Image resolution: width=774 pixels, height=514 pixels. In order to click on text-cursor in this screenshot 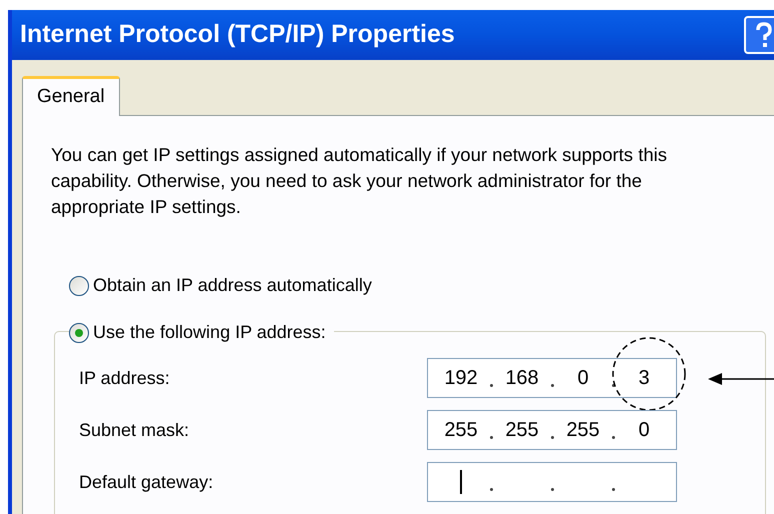, I will do `click(461, 482)`.